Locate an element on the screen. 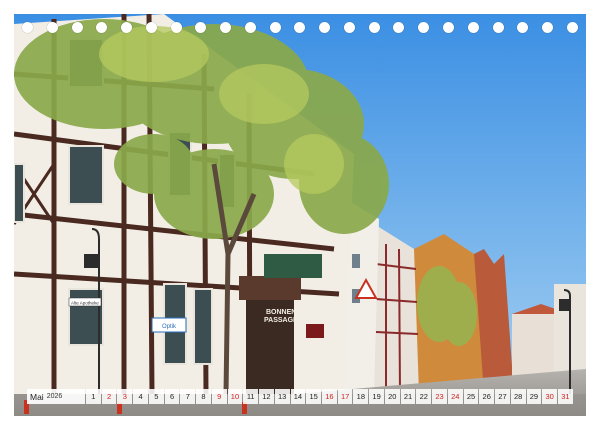 The image size is (600, 431). calendar-day: 23 is located at coordinates (439, 396).